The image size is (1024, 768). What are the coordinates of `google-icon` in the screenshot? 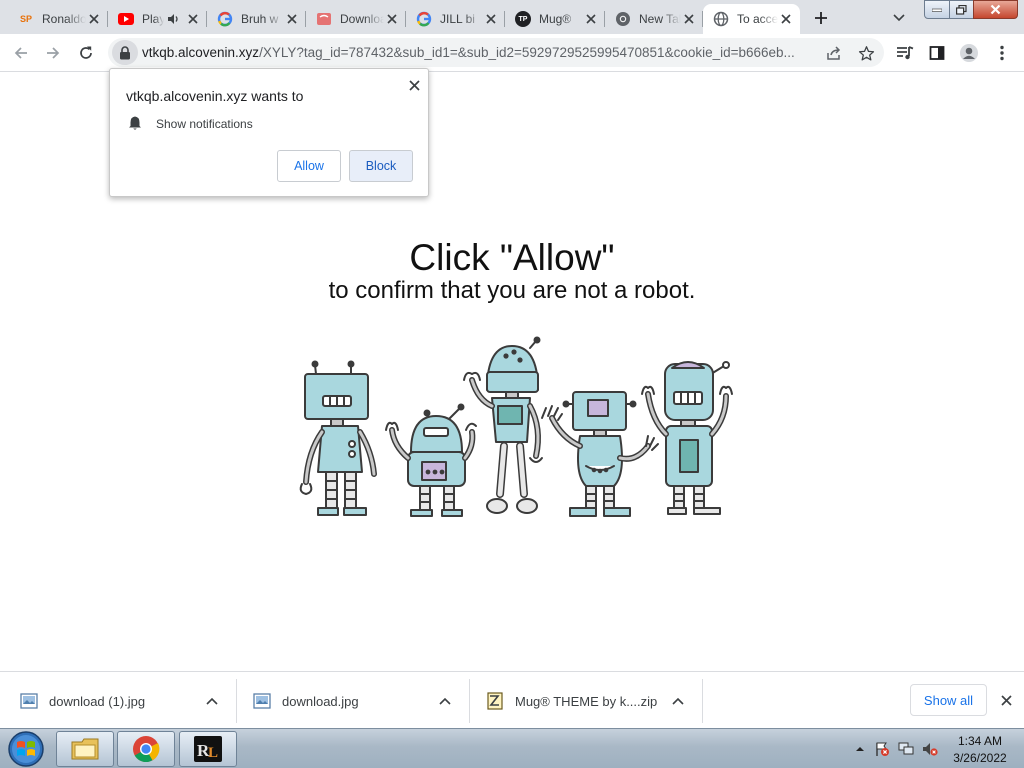 It's located at (424, 19).